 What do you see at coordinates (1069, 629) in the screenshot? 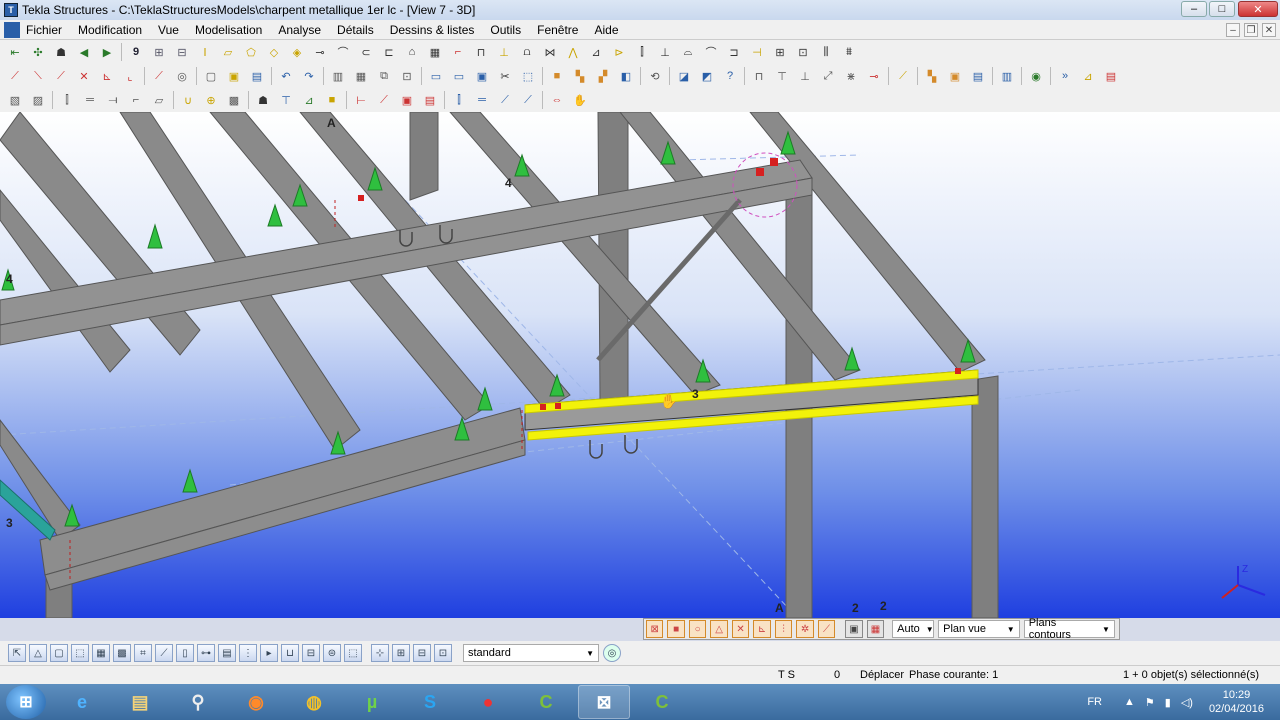
I see `contour-select: Plans contours ▼` at bounding box center [1069, 629].